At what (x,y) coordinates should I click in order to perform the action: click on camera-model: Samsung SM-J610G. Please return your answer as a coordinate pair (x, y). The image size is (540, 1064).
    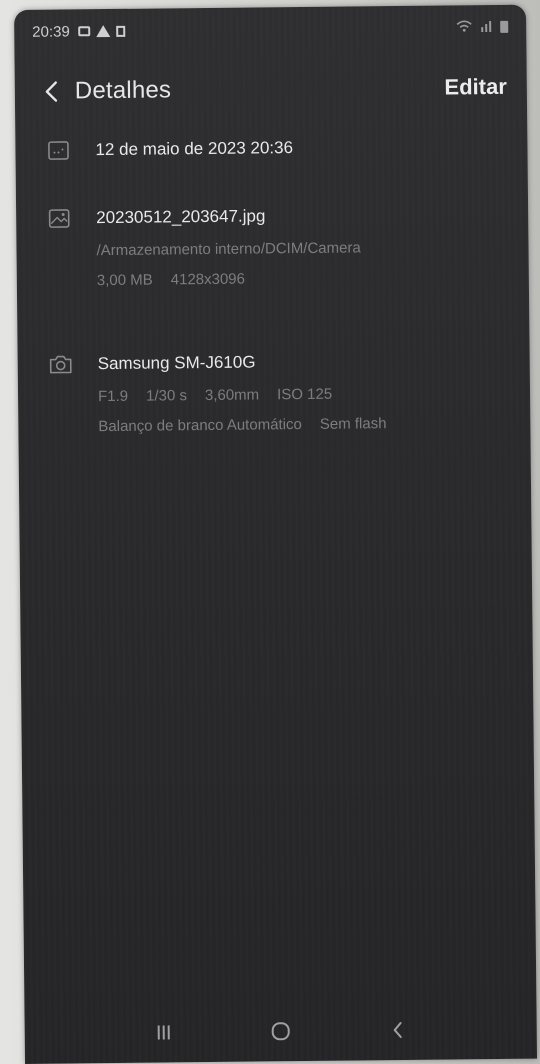
    Looking at the image, I should click on (176, 363).